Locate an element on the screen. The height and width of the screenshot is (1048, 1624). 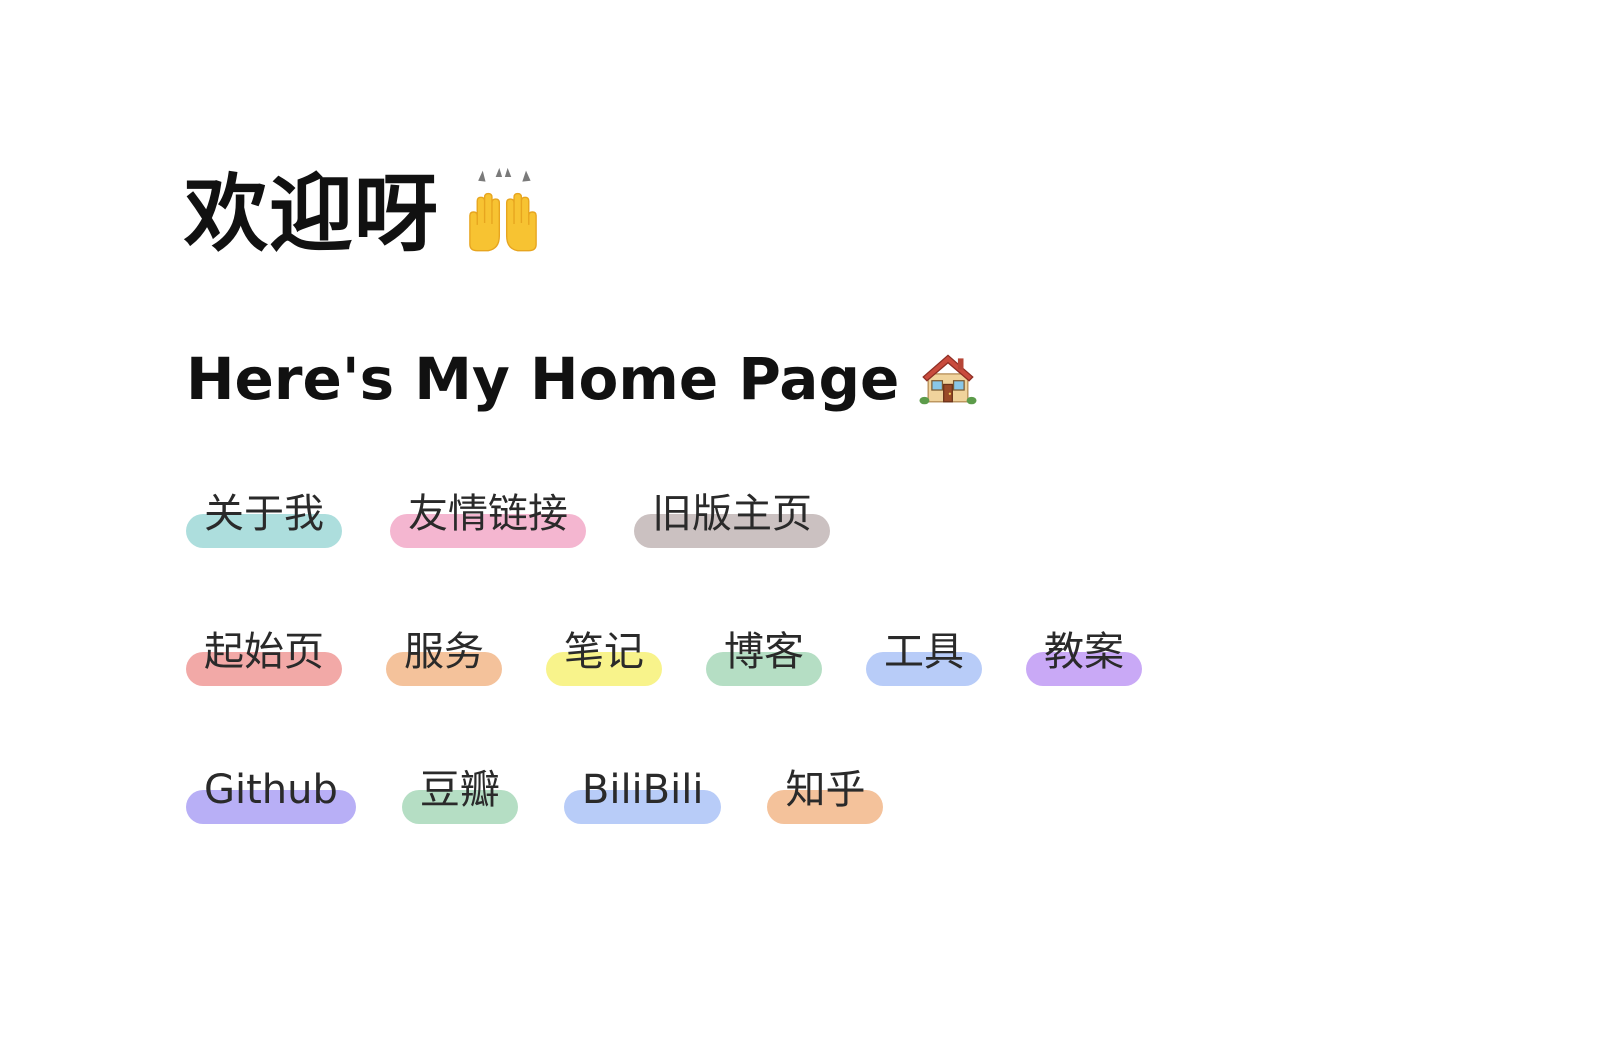
link-github: Github is located at coordinates (271, 793).